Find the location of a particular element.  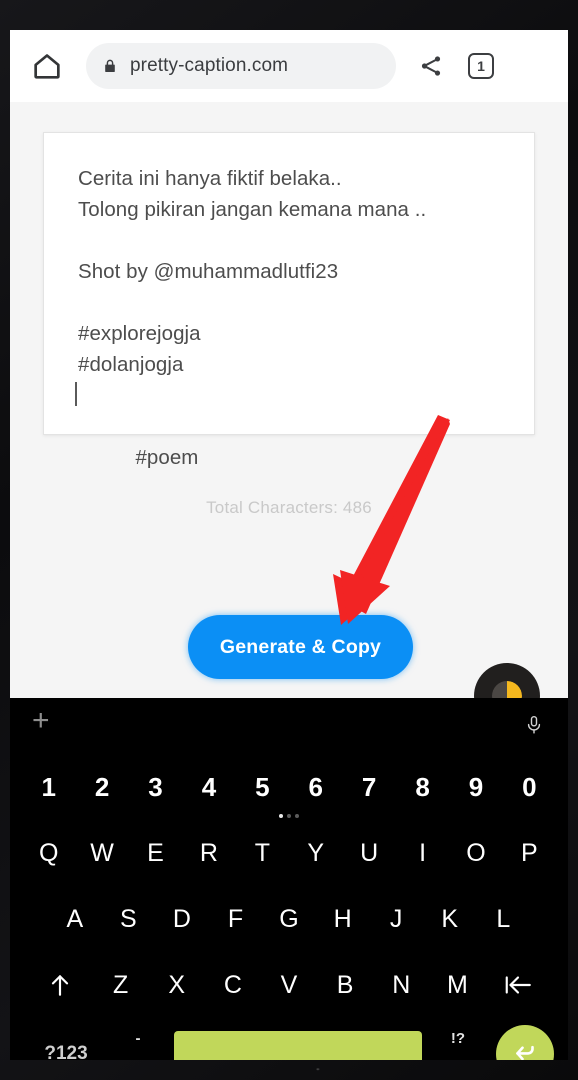

key-f: F is located at coordinates (236, 919).